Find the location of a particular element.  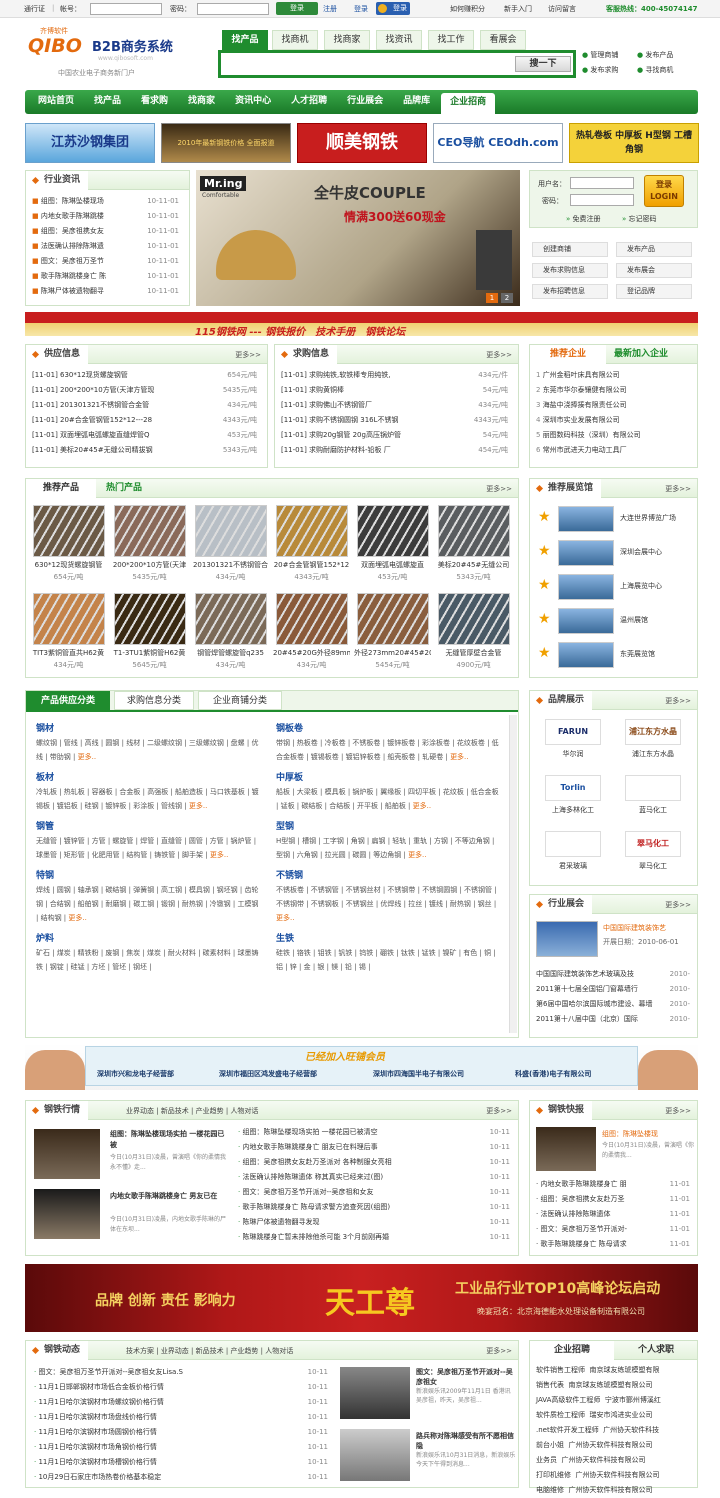

list-item: · 图文：吴彦祖万圣节开派对--吴彦祖女友Lisa.S 10-11 is located at coordinates (183, 1372).